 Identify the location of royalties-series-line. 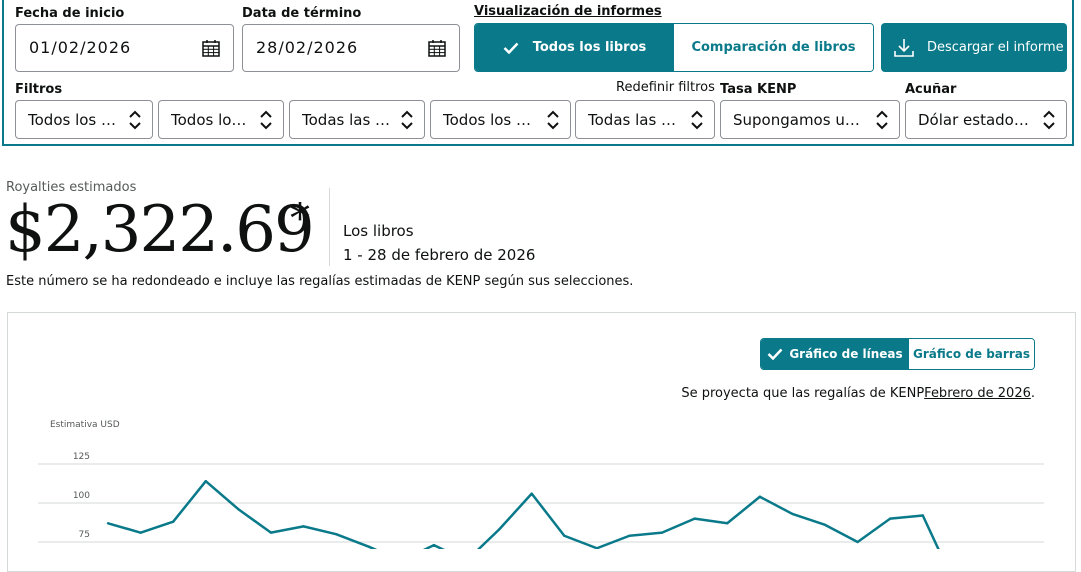
(523, 514).